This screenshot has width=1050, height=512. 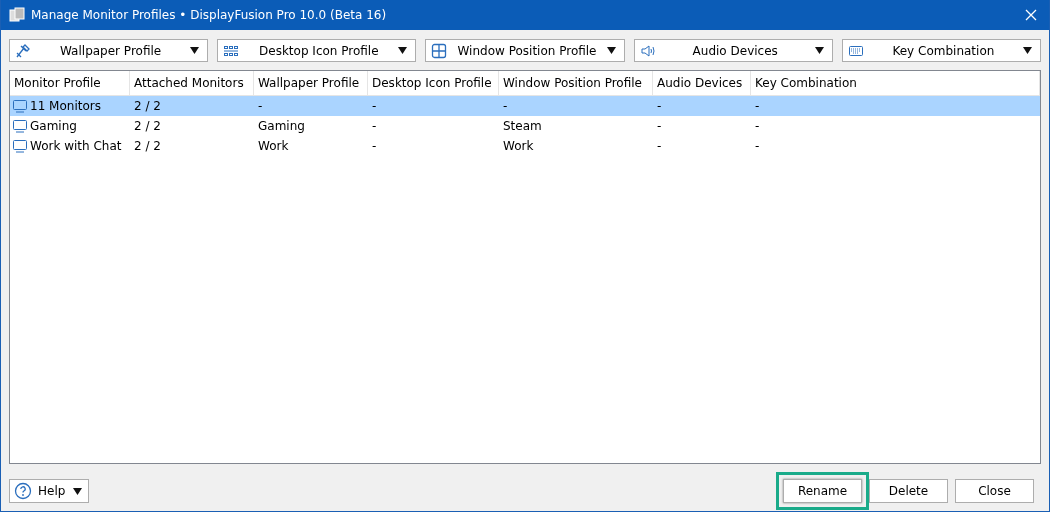 What do you see at coordinates (311, 83) in the screenshot?
I see `column-header: Wallpaper Profile` at bounding box center [311, 83].